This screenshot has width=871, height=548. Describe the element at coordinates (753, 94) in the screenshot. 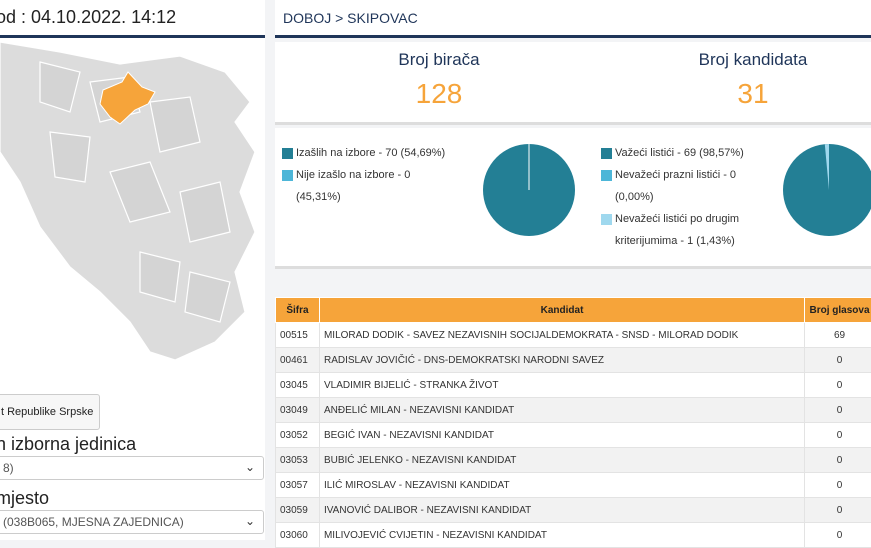

I see `candidates-value: 31` at that location.